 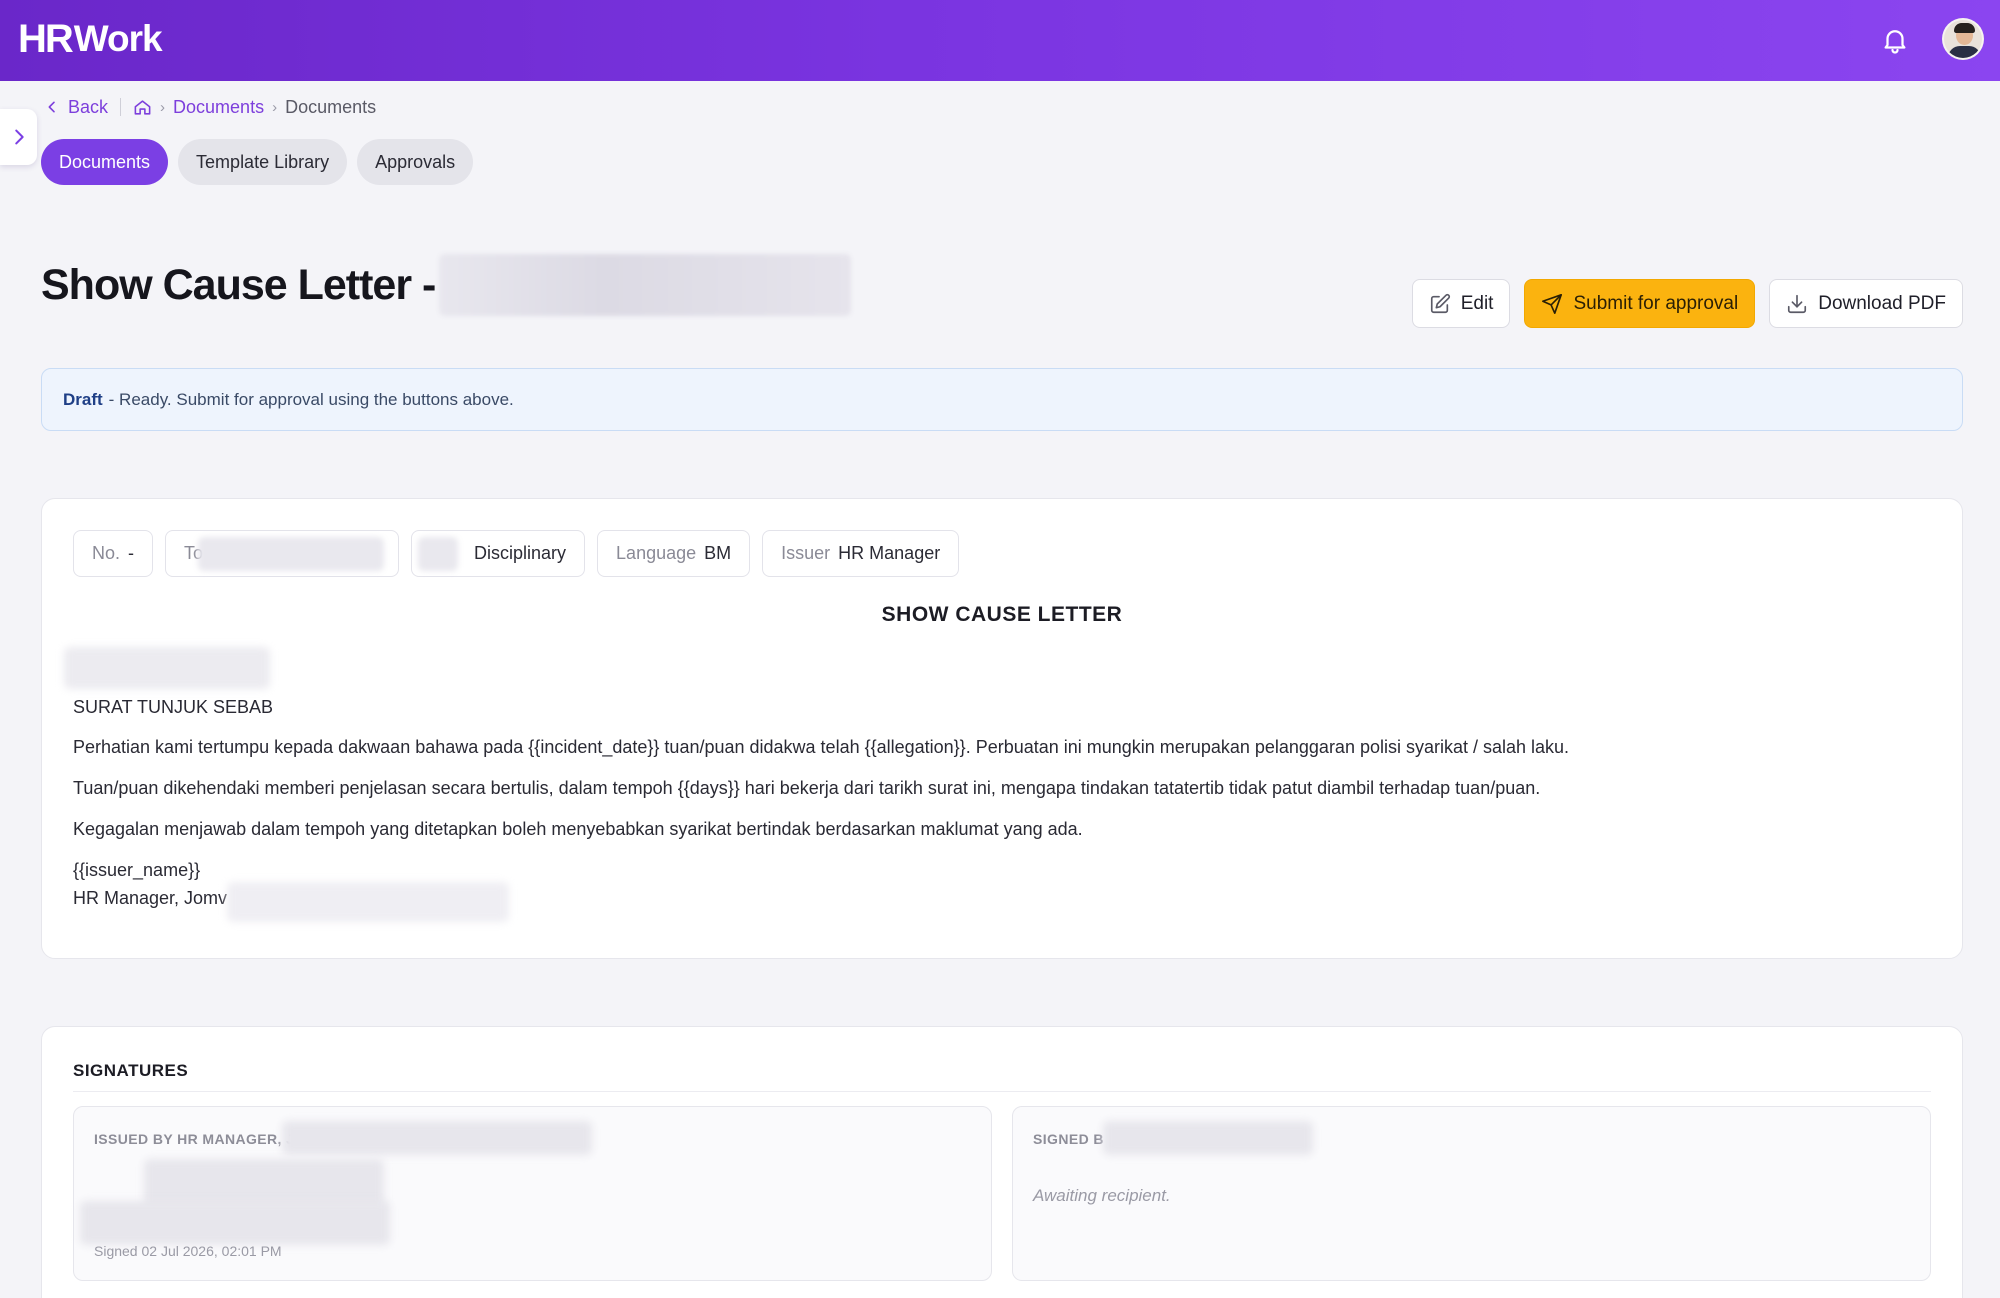 I want to click on document-heading: SHOW CAUSE LETTER, so click(x=1002, y=614).